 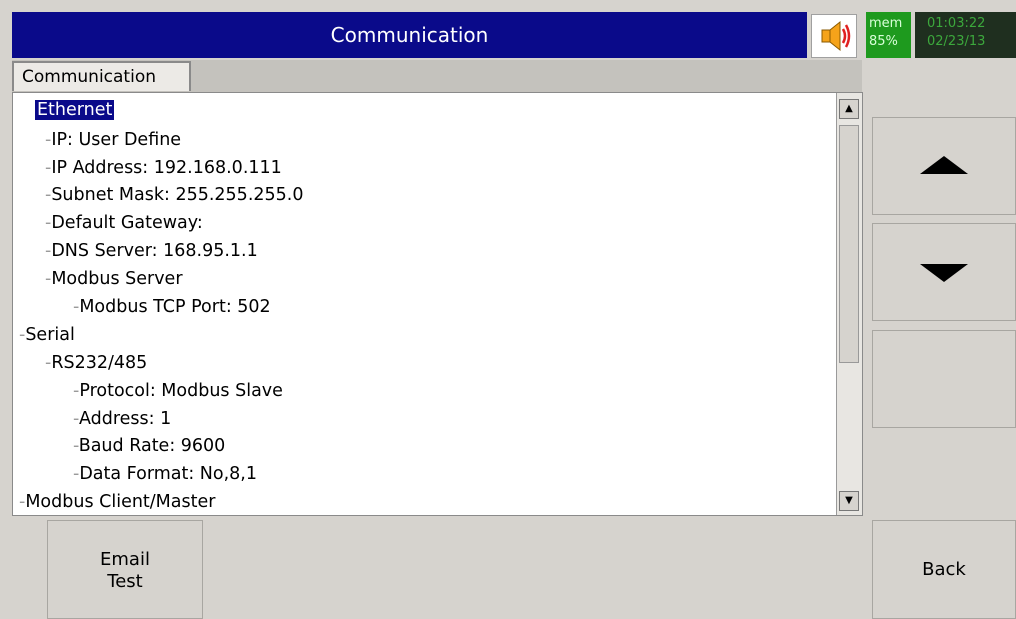 What do you see at coordinates (944, 379) in the screenshot?
I see `blank-button` at bounding box center [944, 379].